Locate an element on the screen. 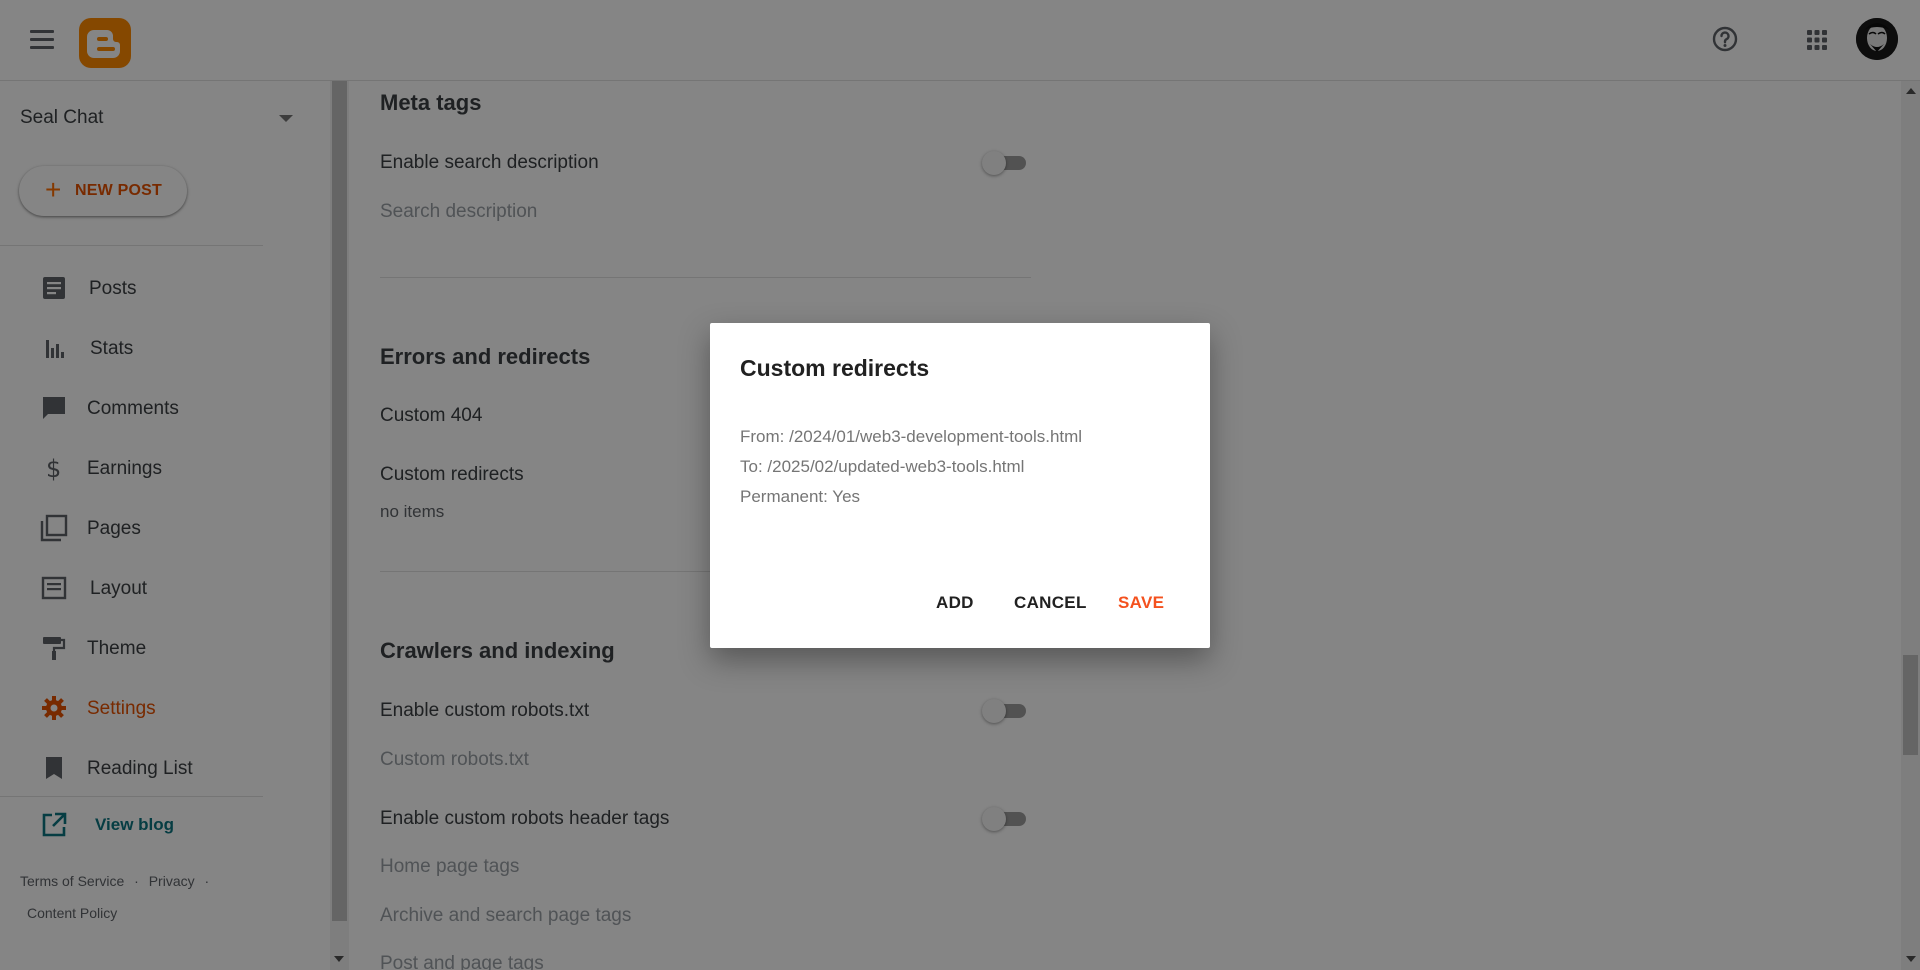 The height and width of the screenshot is (970, 1920). dialog-title: Custom redirects is located at coordinates (835, 368).